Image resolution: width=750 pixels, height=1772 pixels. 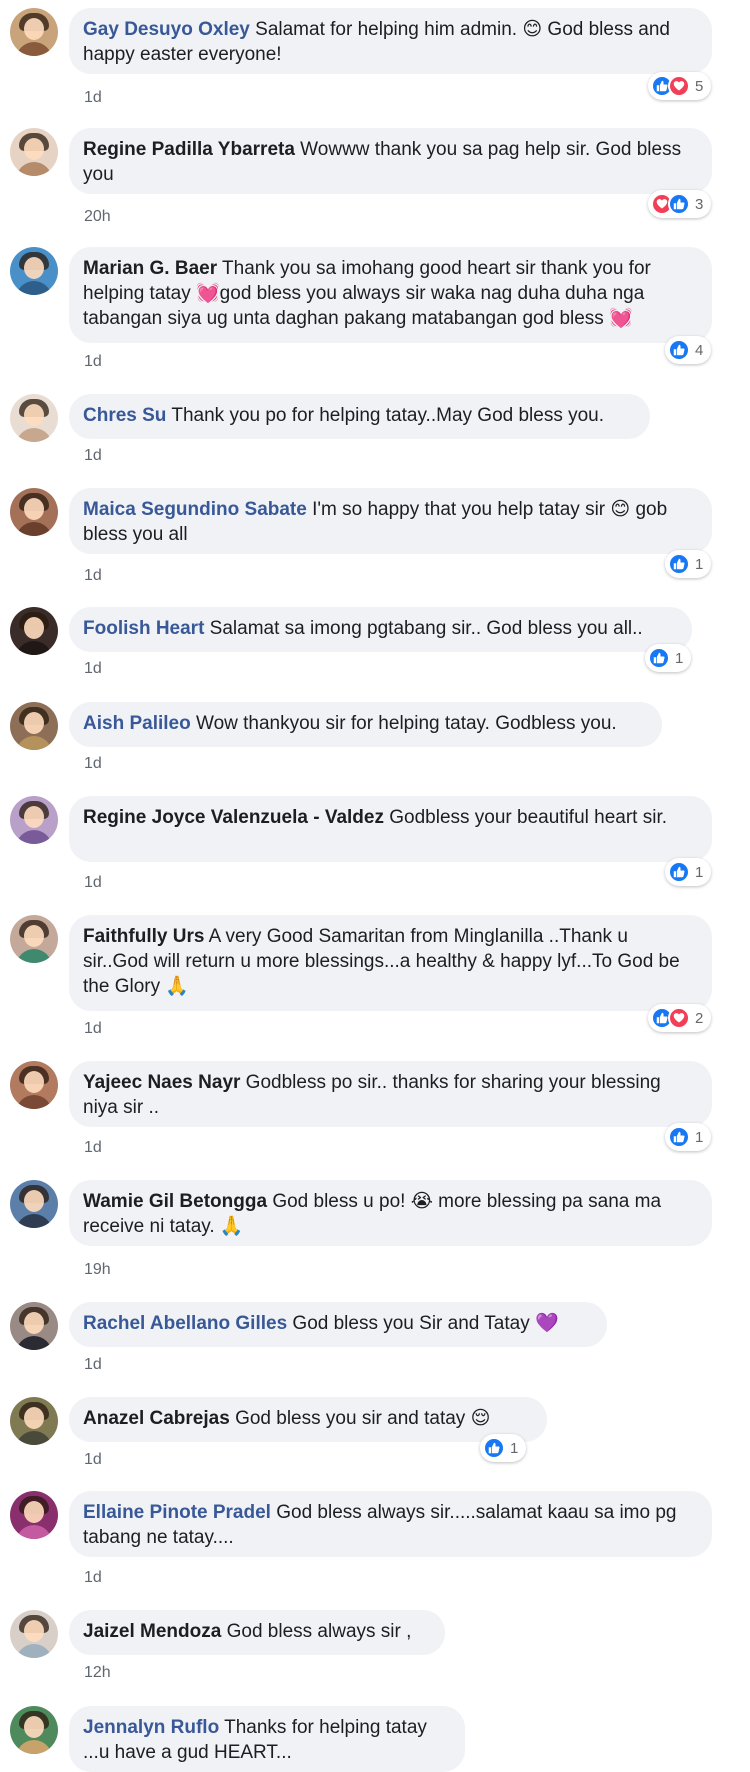 I want to click on reaction-count: 2, so click(x=699, y=1018).